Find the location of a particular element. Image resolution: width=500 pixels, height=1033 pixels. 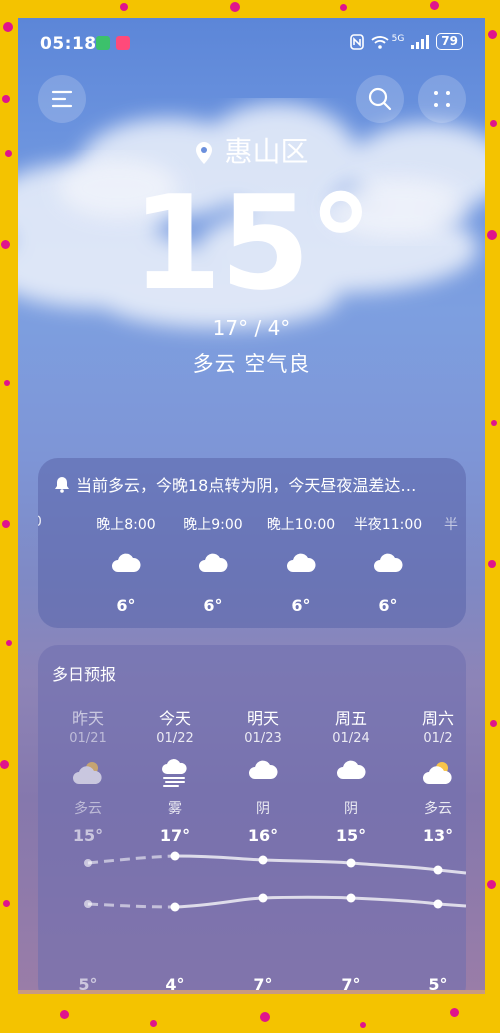

hourly-time: 半 is located at coordinates (451, 525).